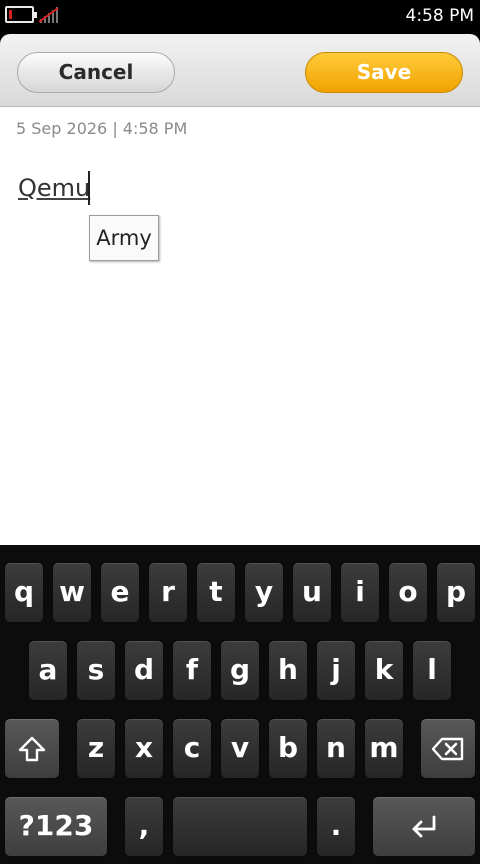  Describe the element at coordinates (72, 592) in the screenshot. I see `key-w: w` at that location.